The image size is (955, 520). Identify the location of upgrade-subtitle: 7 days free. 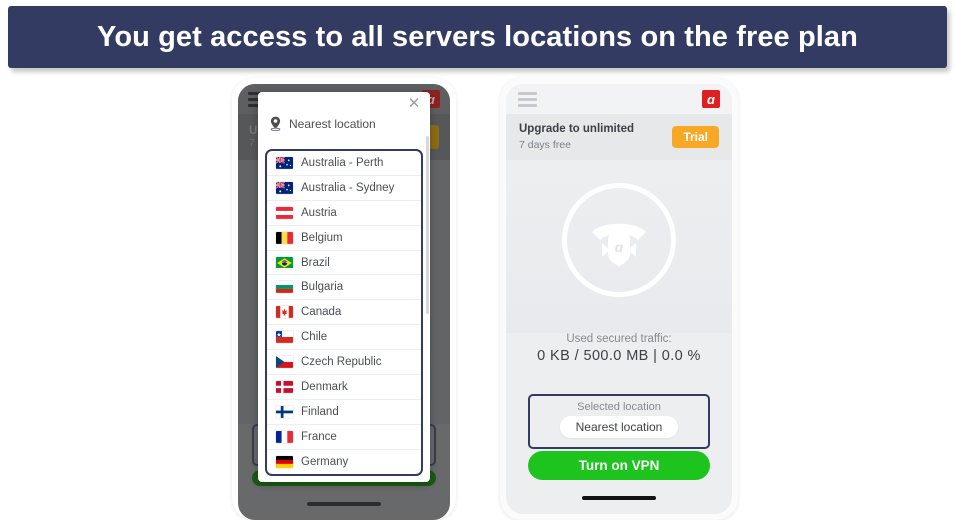
(545, 144).